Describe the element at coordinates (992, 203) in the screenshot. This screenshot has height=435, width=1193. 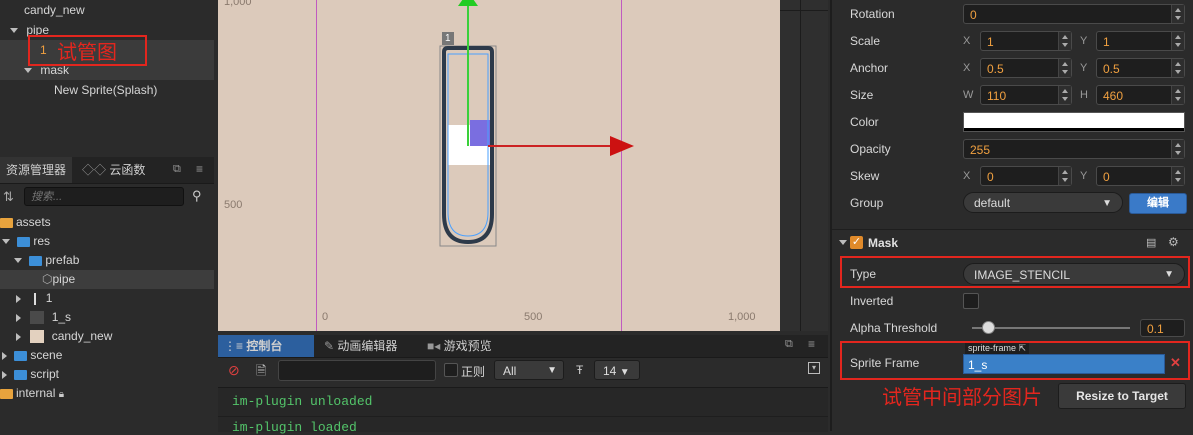
I see `group-value: default` at that location.